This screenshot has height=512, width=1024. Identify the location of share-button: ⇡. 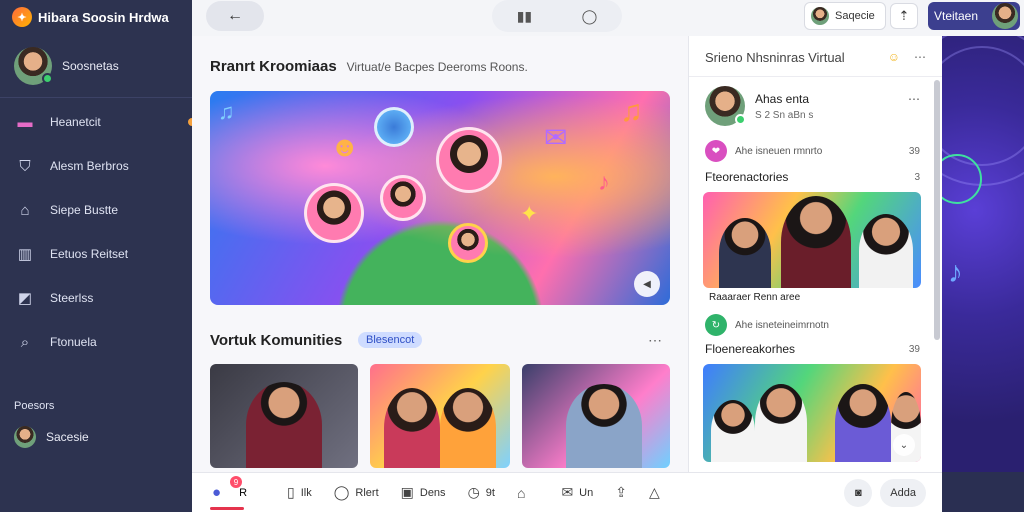
(904, 16).